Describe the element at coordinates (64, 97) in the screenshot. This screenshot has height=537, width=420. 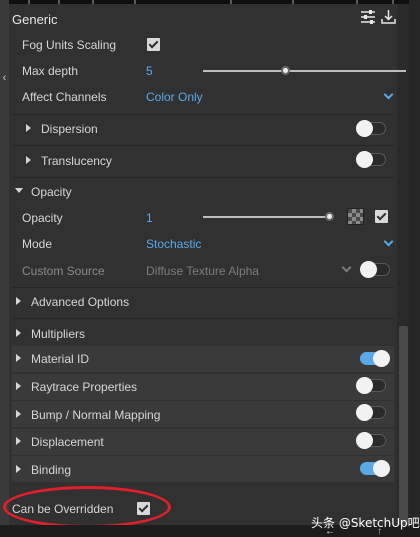
I see `affect-channels-label: Affect Channels` at that location.